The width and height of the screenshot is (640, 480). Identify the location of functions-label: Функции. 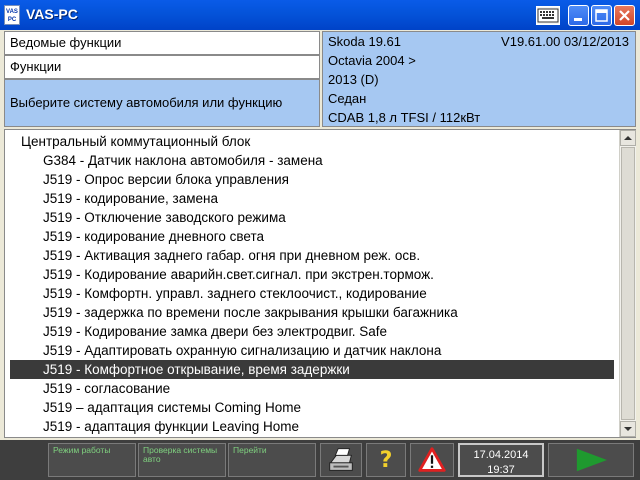
(162, 67).